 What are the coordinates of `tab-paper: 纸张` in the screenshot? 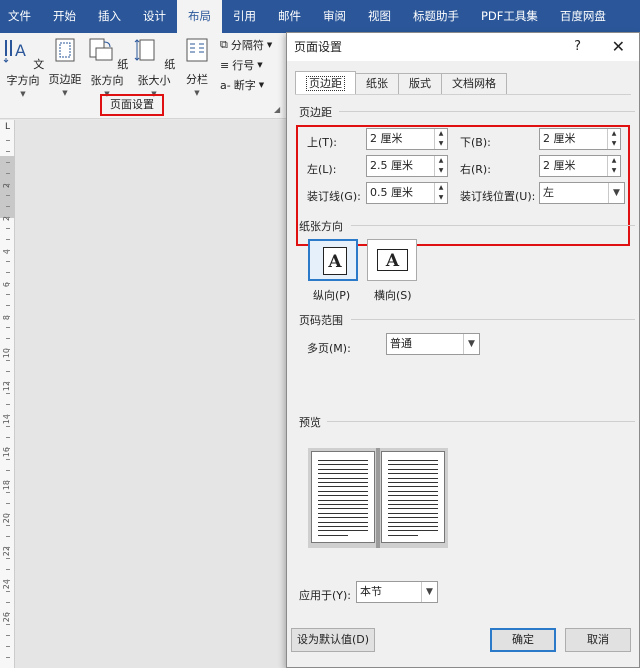 It's located at (377, 84).